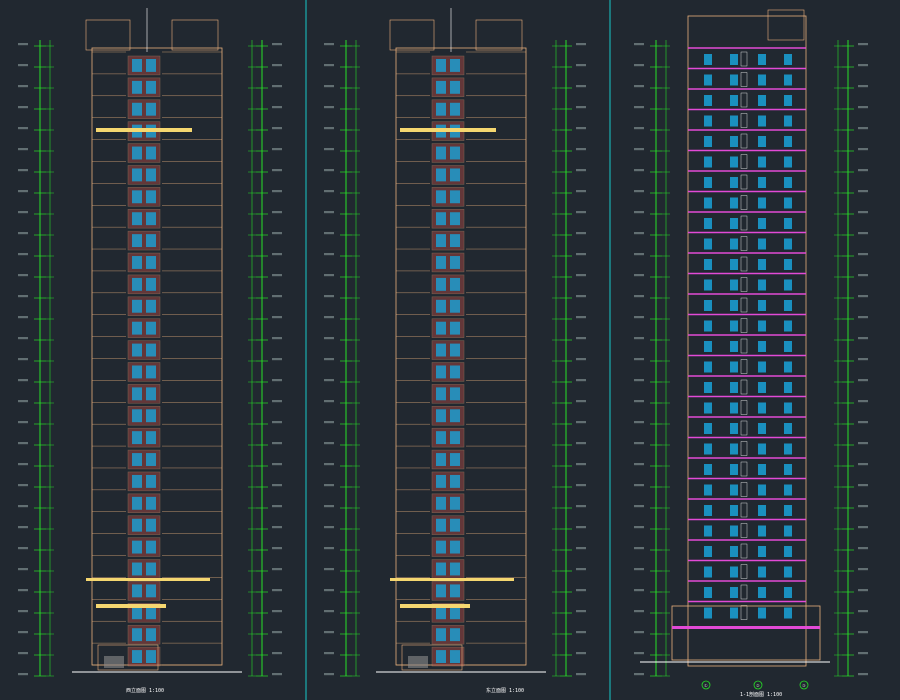 This screenshot has height=700, width=900. What do you see at coordinates (706, 685) in the screenshot?
I see `grid-axis-label-1: ①` at bounding box center [706, 685].